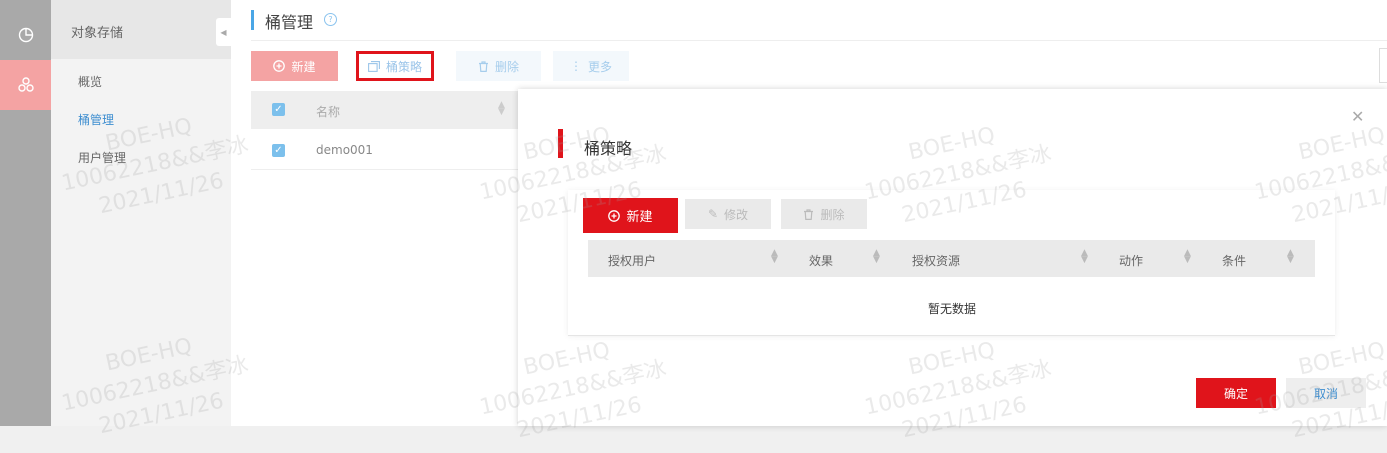 The width and height of the screenshot is (1387, 453). Describe the element at coordinates (1234, 260) in the screenshot. I see `column-header-condition: 条件` at that location.